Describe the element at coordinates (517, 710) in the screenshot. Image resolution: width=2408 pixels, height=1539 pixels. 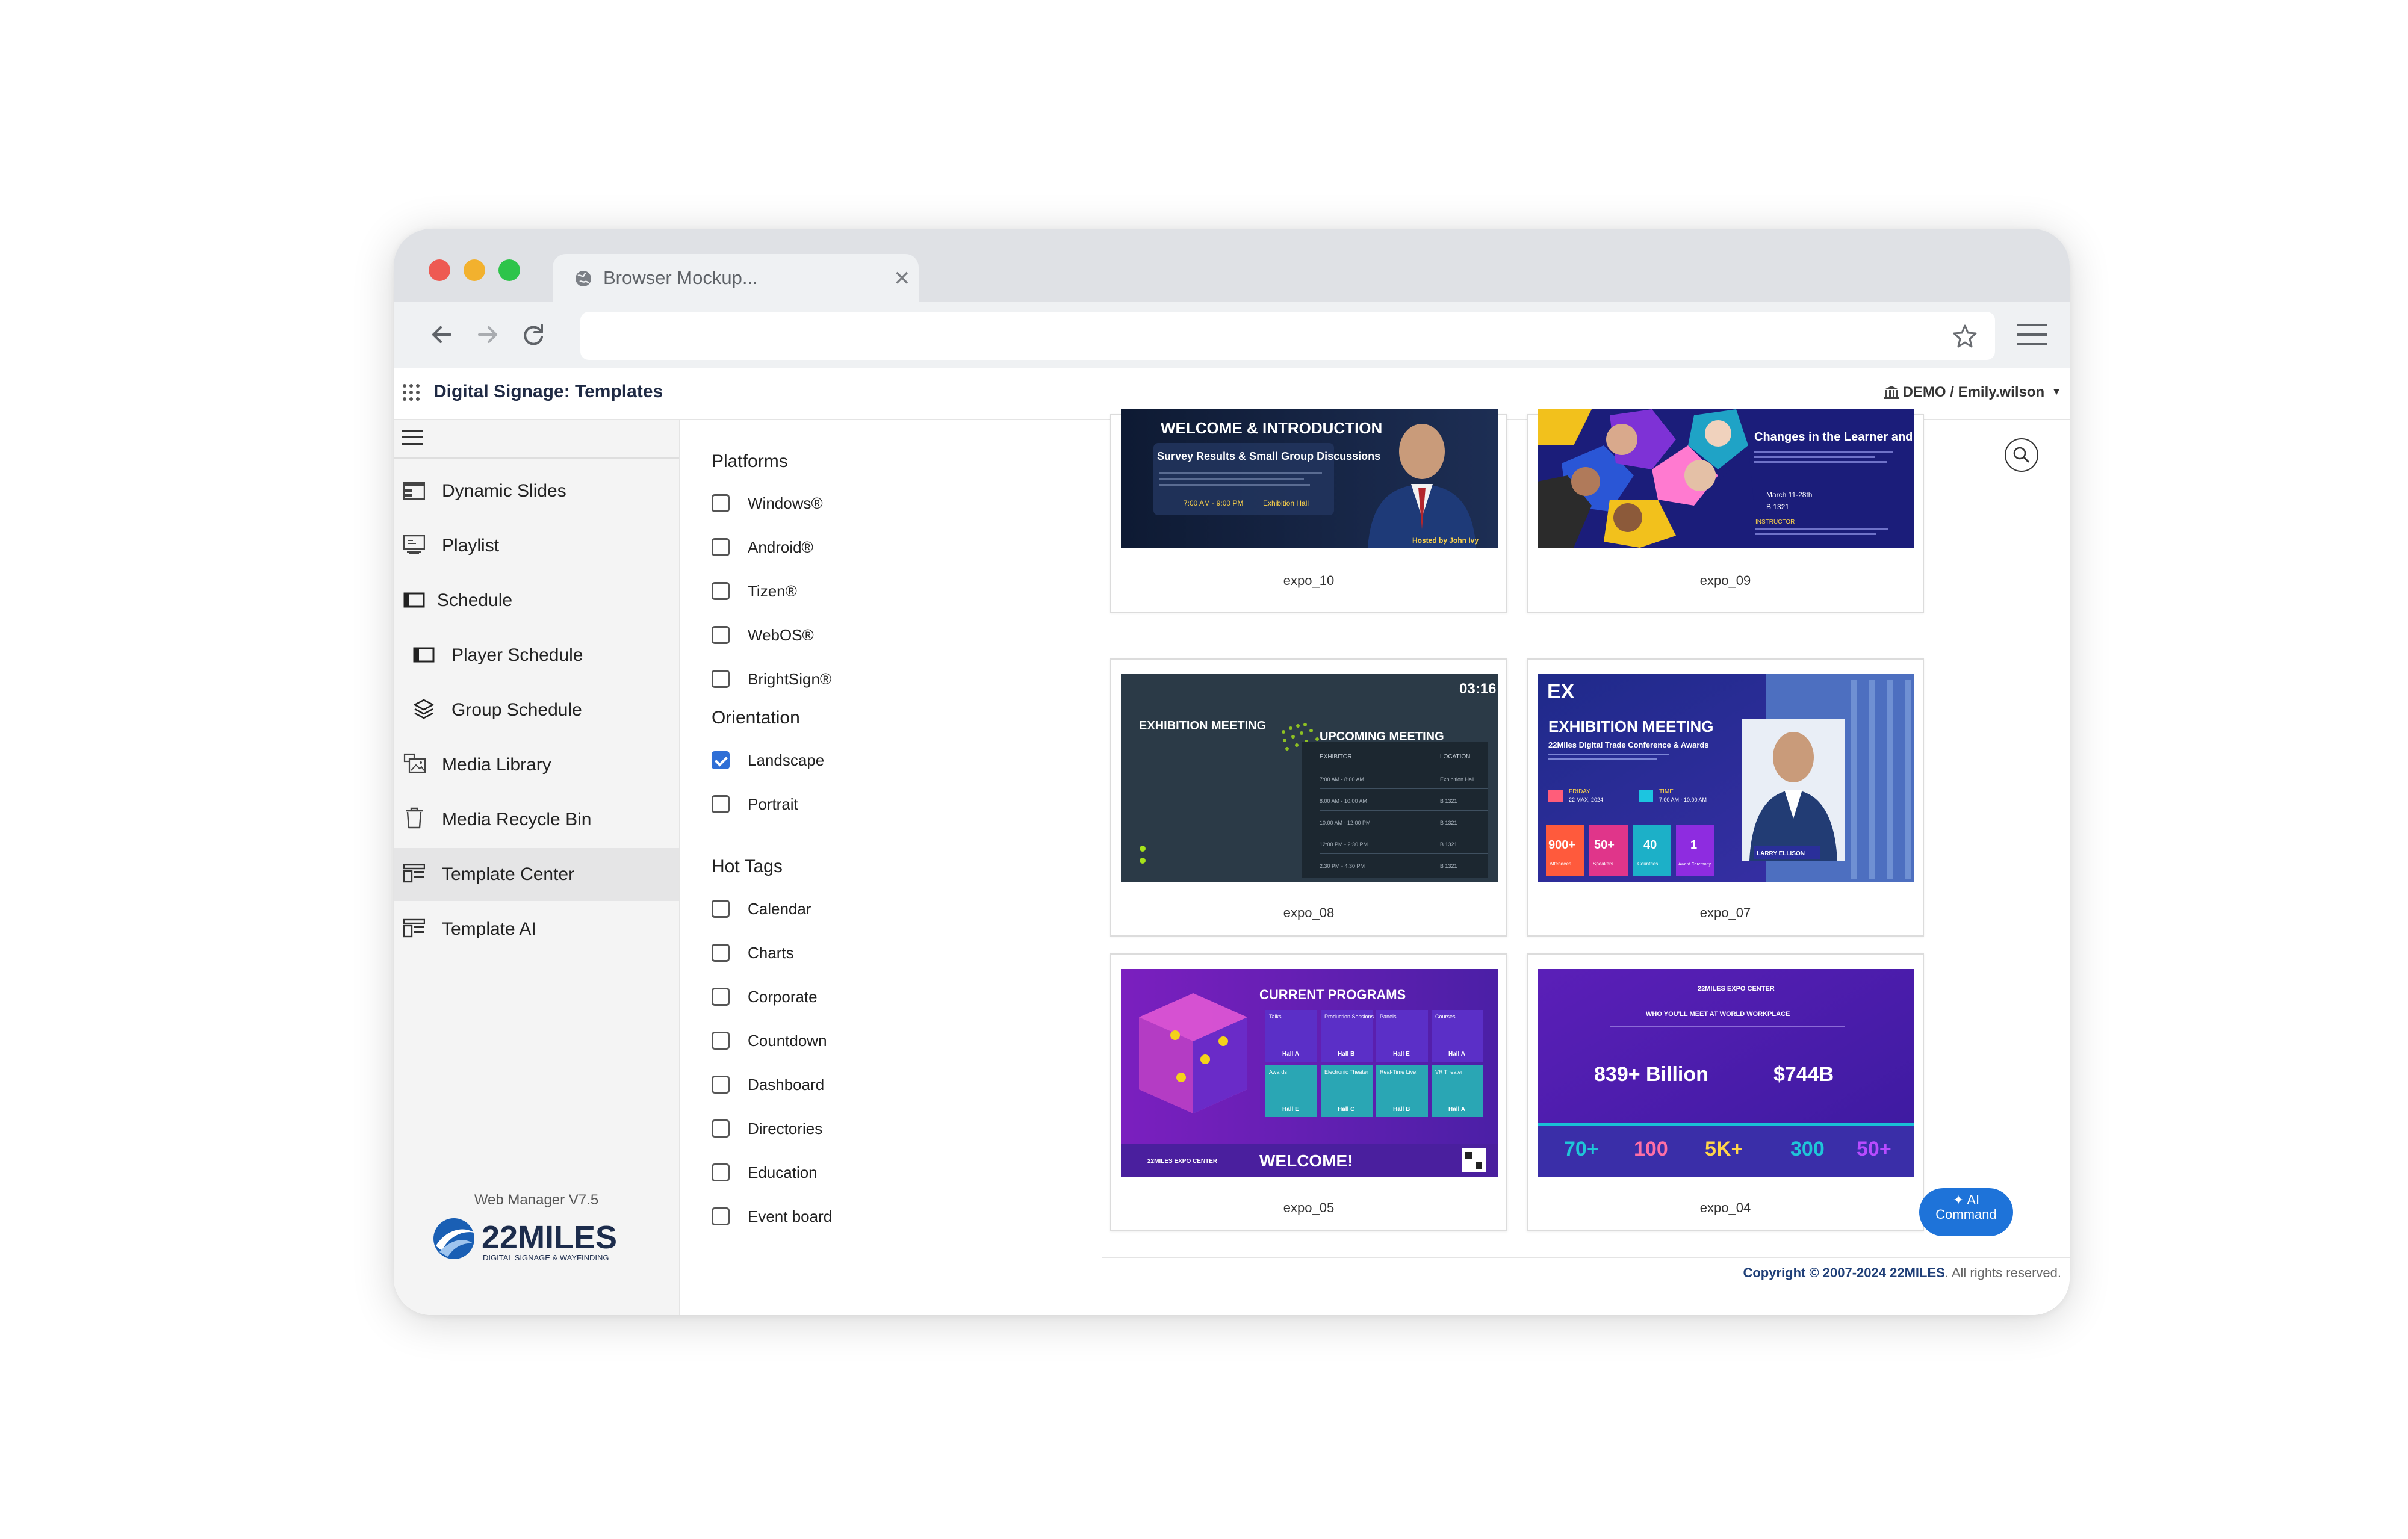
I see `sidebar-item-label: Group Schedule` at that location.